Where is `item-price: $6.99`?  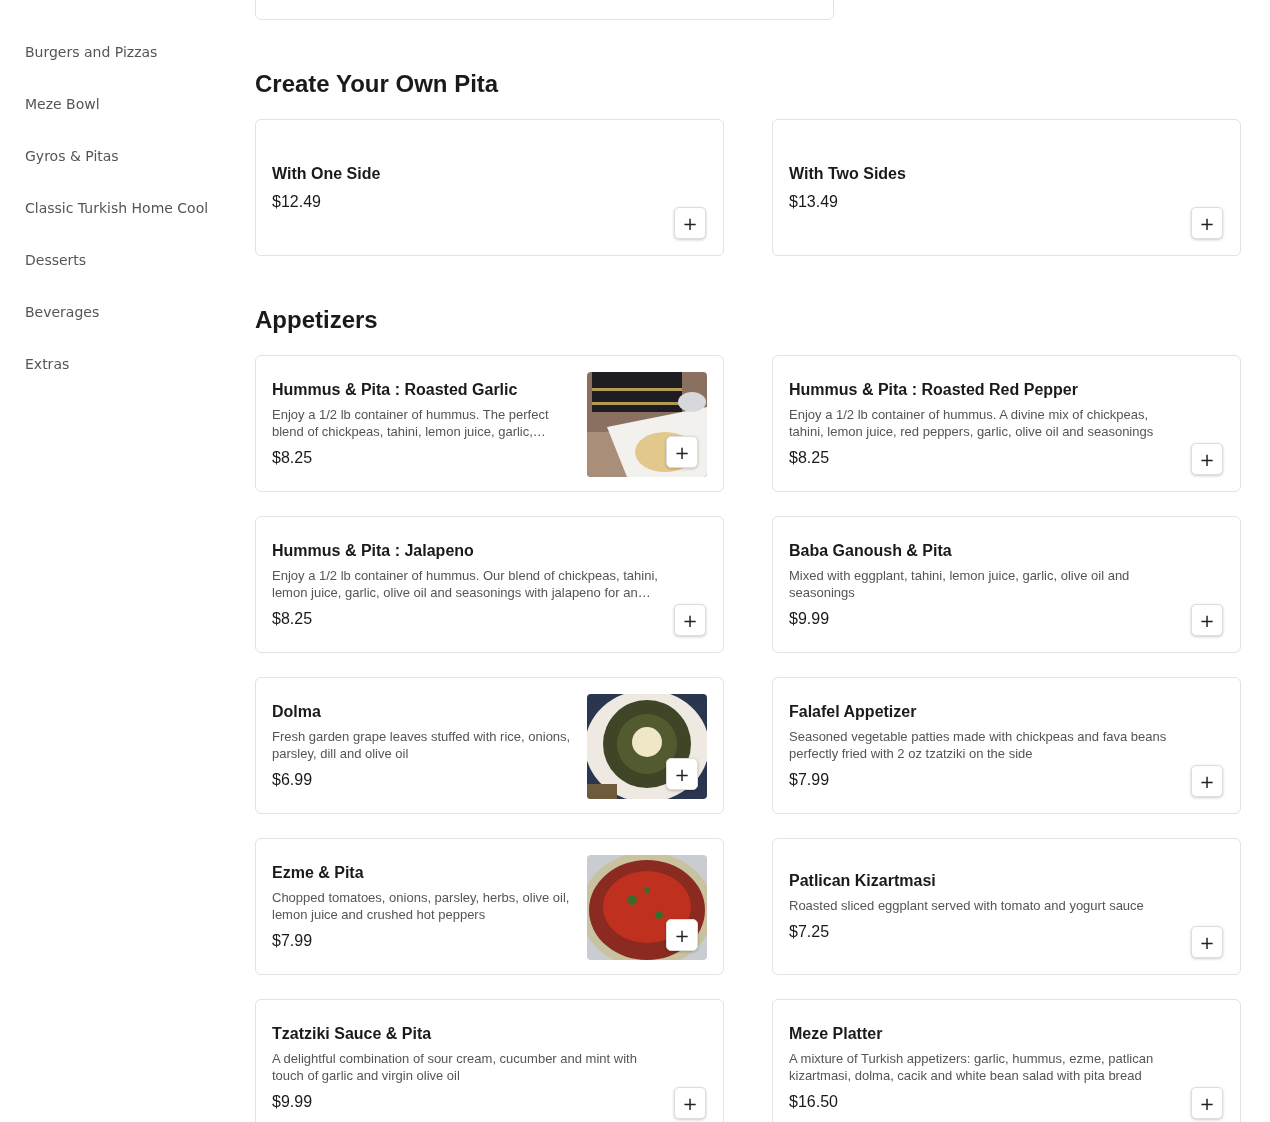
item-price: $6.99 is located at coordinates (293, 779).